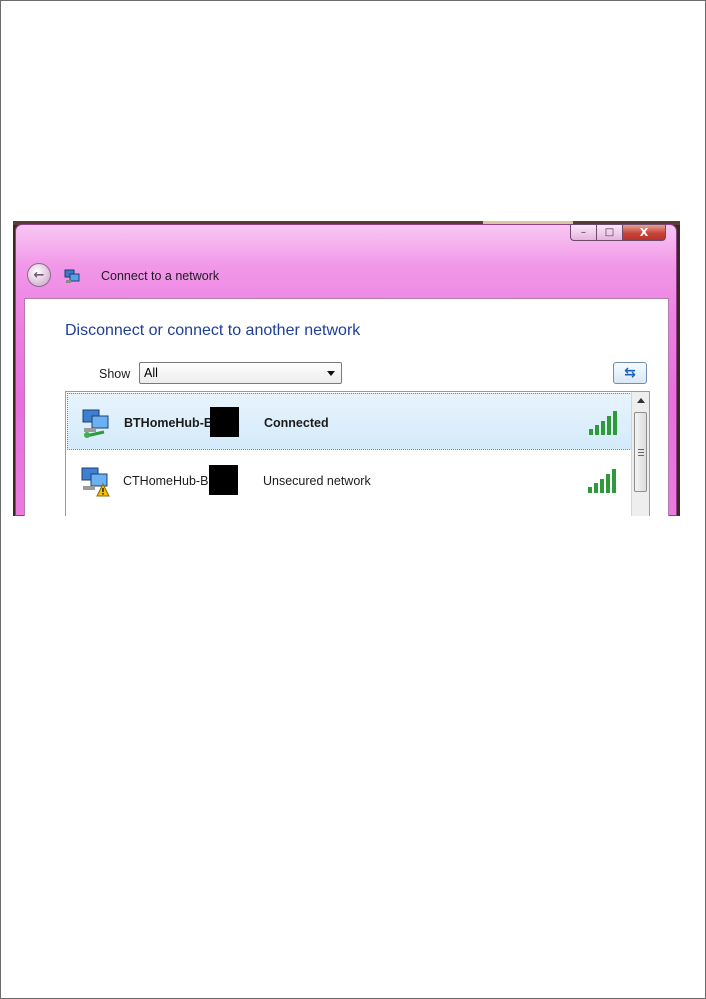 Image resolution: width=706 pixels, height=999 pixels. Describe the element at coordinates (609, 232) in the screenshot. I see `maximize-button: □` at that location.